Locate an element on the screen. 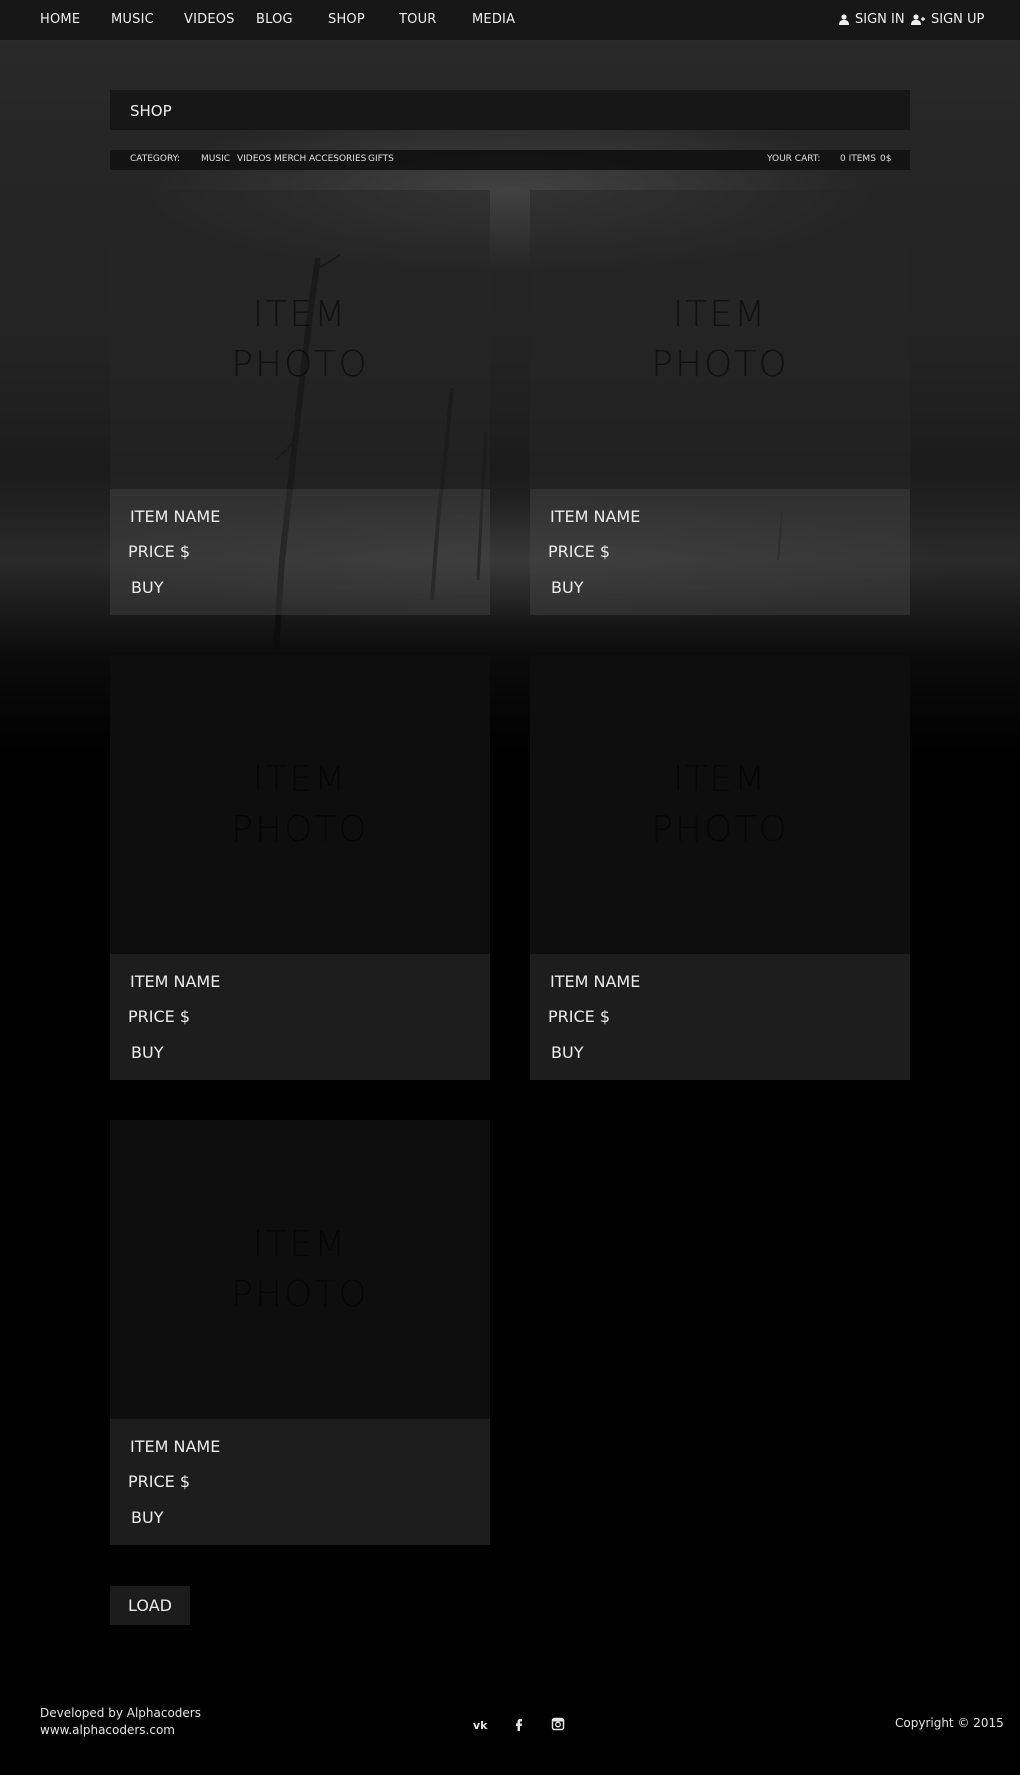 This screenshot has width=1020, height=1775. website-link: www.alphacoders.com is located at coordinates (120, 1730).